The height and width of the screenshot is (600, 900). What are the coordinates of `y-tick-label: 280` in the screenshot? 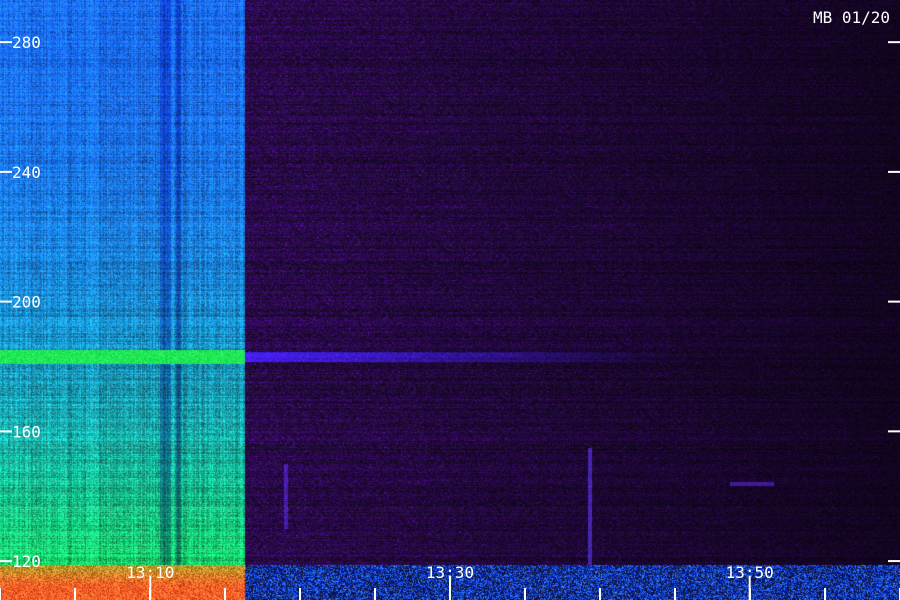 It's located at (26, 42).